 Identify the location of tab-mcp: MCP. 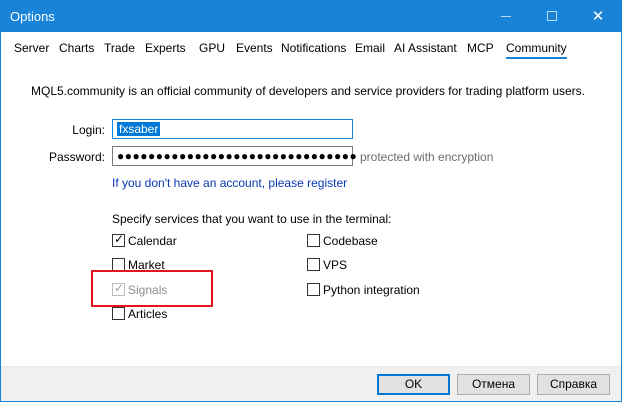
(480, 48).